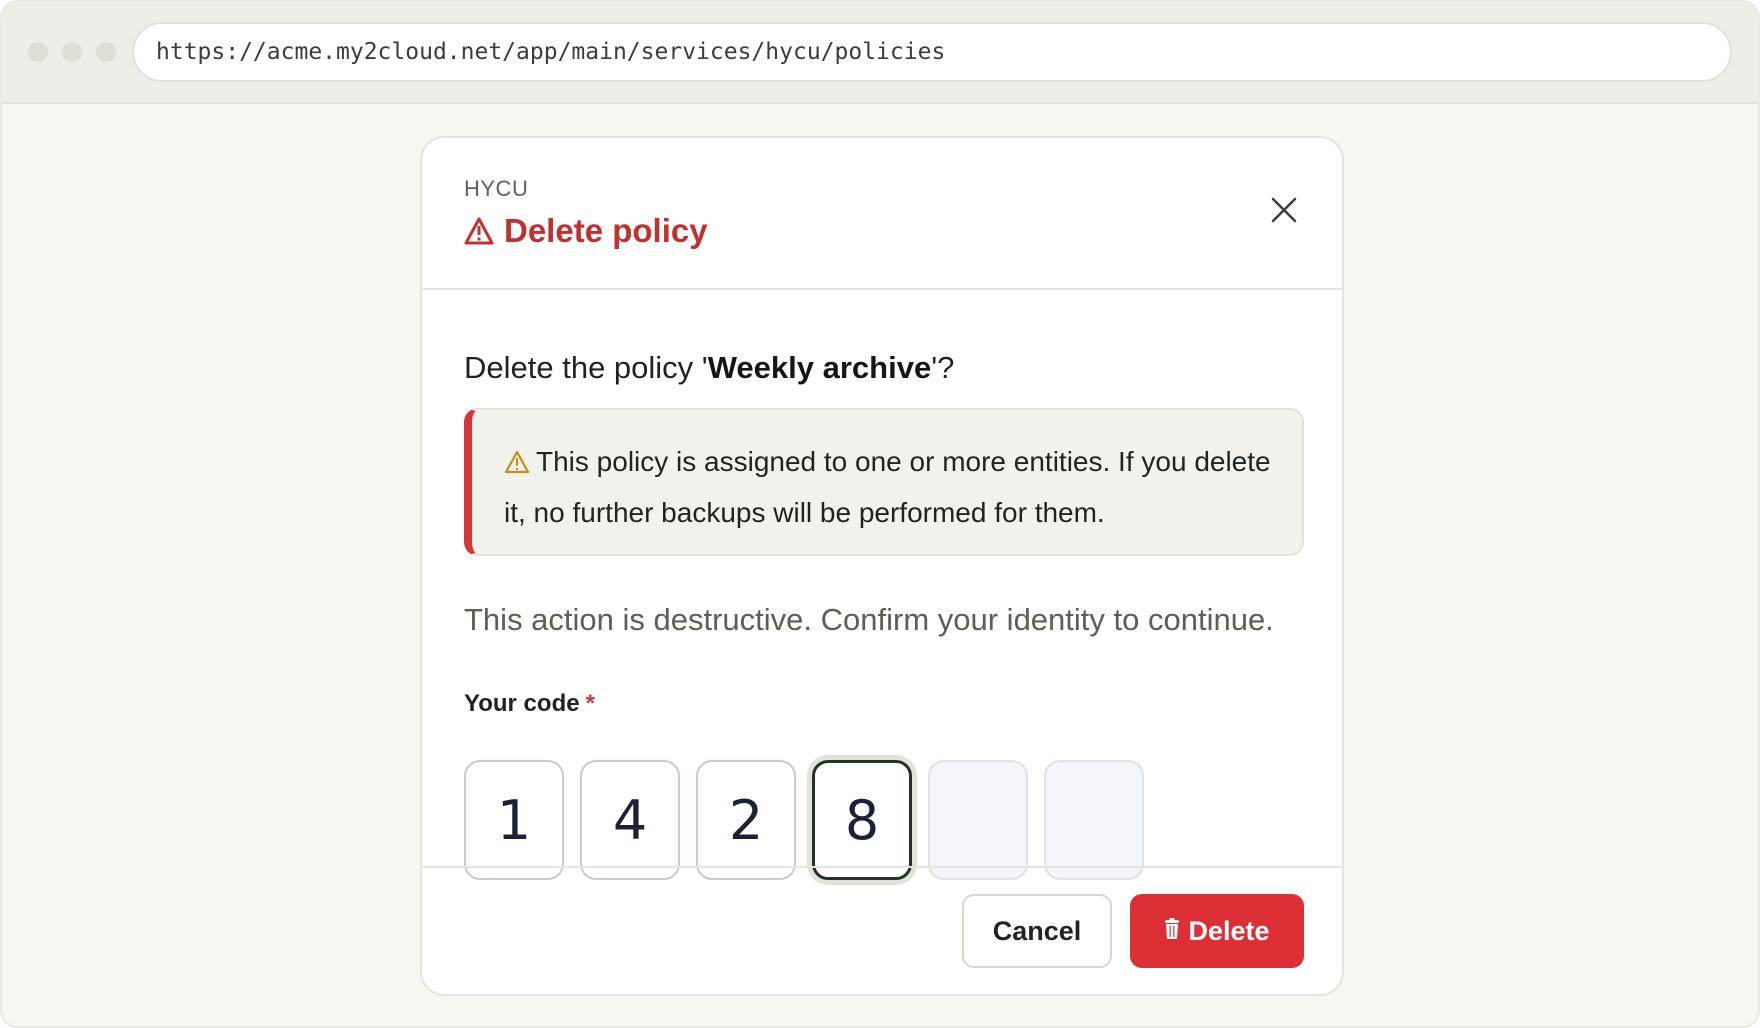 This screenshot has width=1760, height=1028. I want to click on cancel-button: Cancel, so click(1037, 931).